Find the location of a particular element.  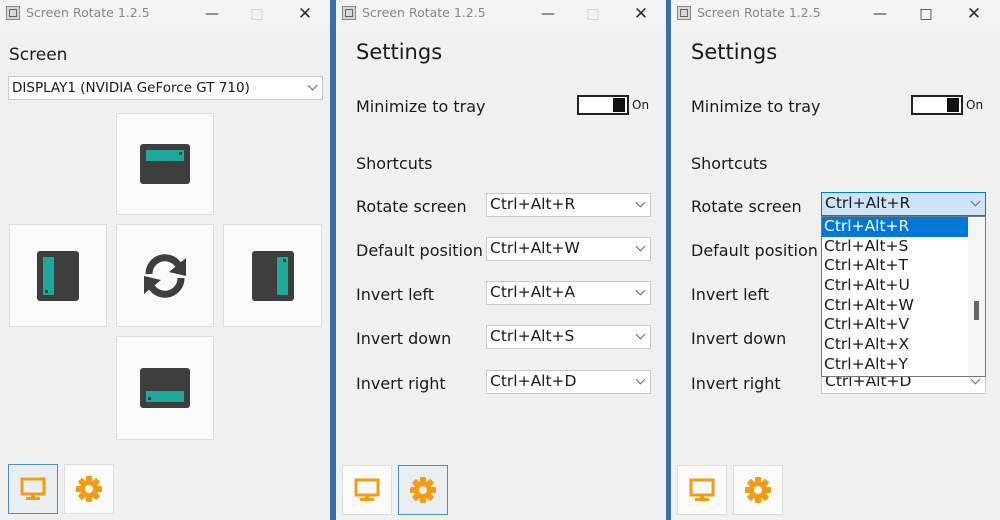

default-position-select: Ctrl+Alt+W is located at coordinates (568, 249).